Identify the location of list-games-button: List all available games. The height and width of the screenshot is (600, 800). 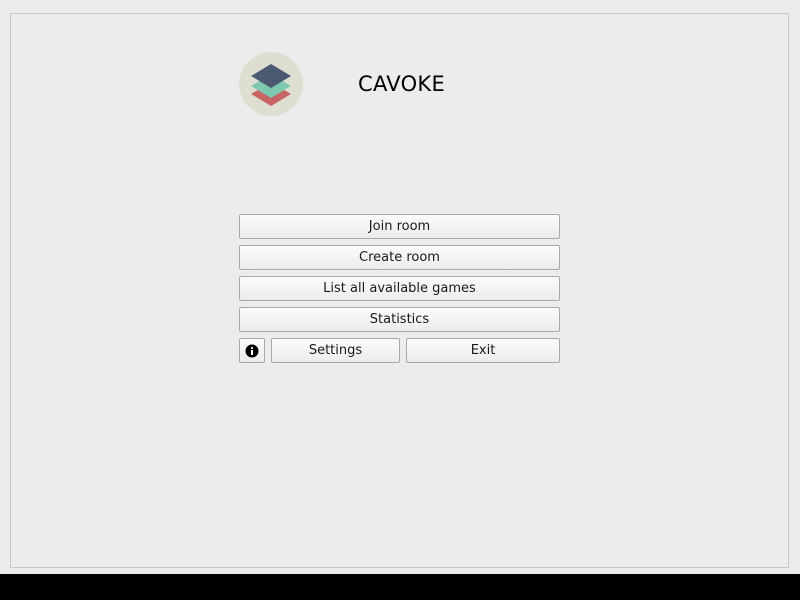
(399, 288).